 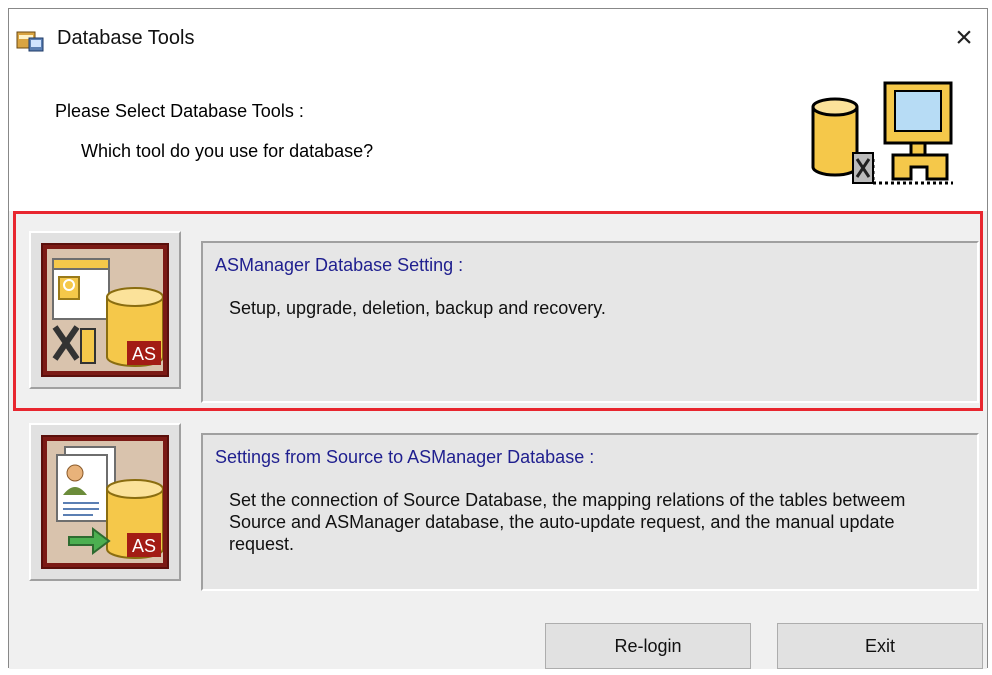 I want to click on close-button: ×, so click(x=964, y=38).